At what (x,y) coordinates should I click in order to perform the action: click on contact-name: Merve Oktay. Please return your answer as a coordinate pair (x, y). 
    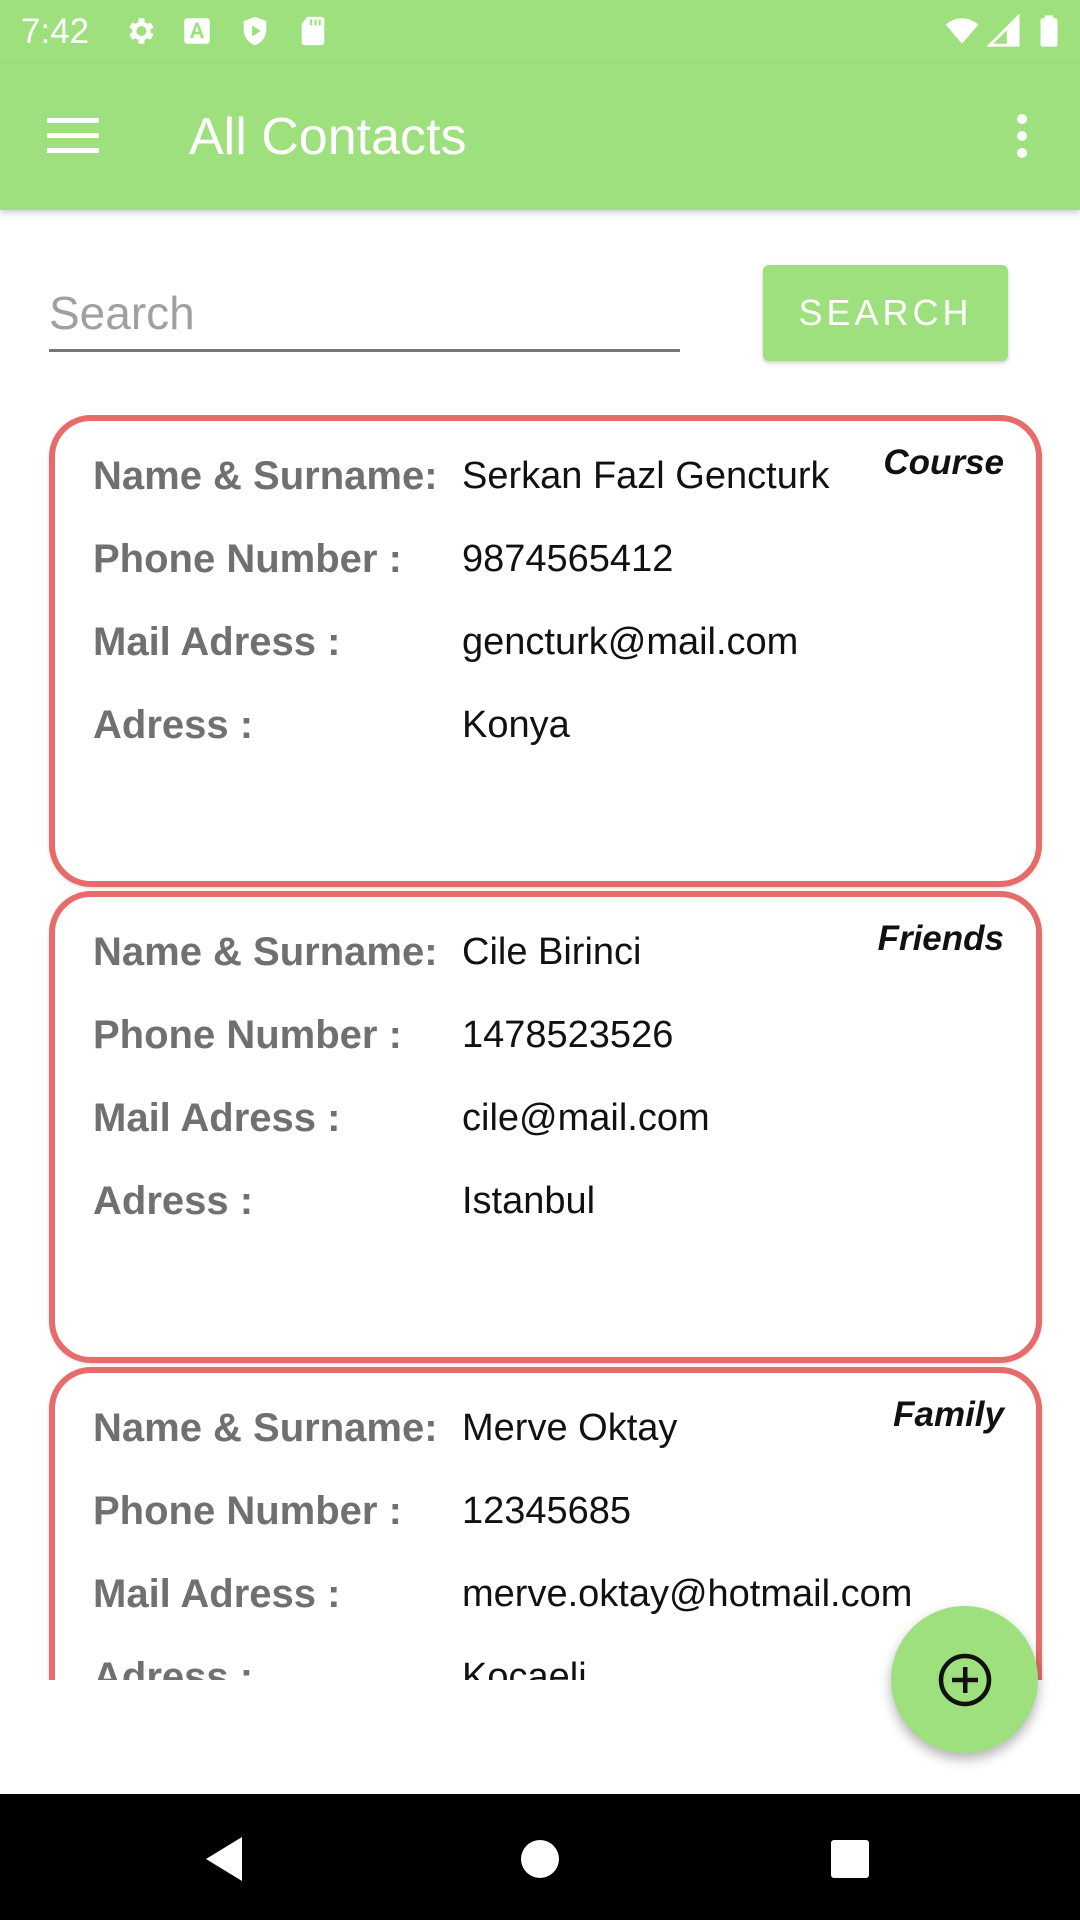
    Looking at the image, I should click on (570, 1427).